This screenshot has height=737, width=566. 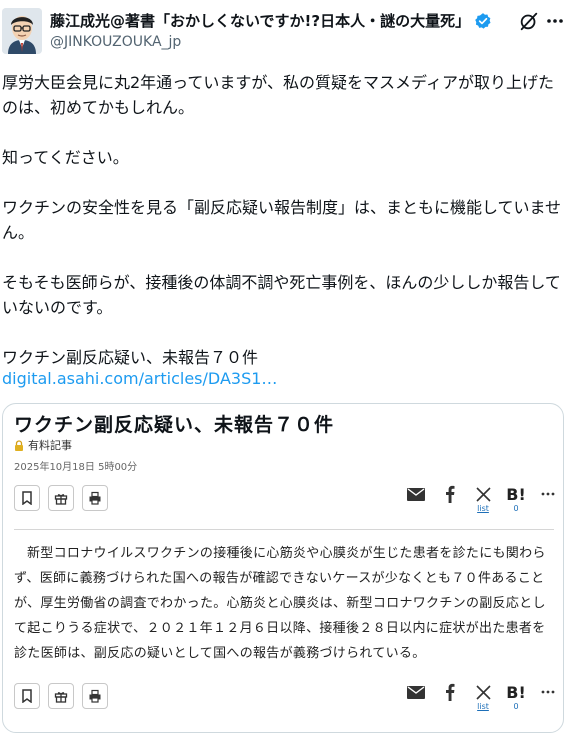 I want to click on paid-article-label: 有料記事, so click(x=43, y=445).